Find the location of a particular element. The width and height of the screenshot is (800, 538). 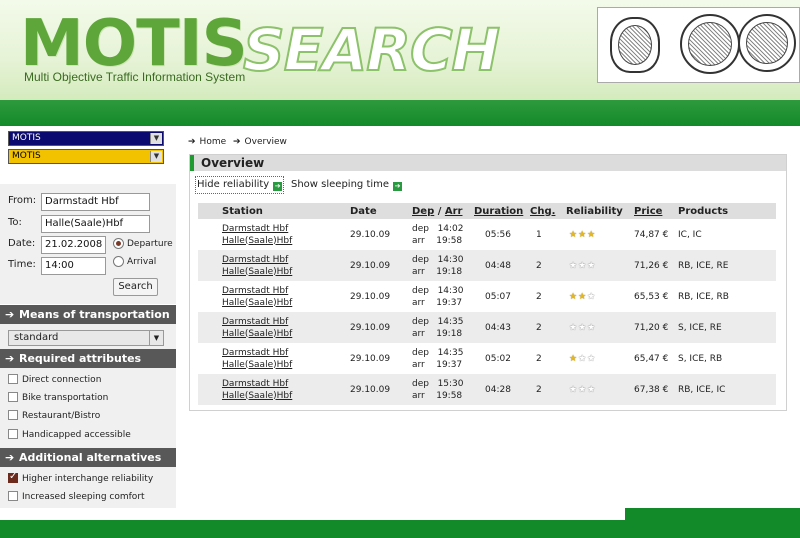

date-input: 21.02.2008 is located at coordinates (73, 245).